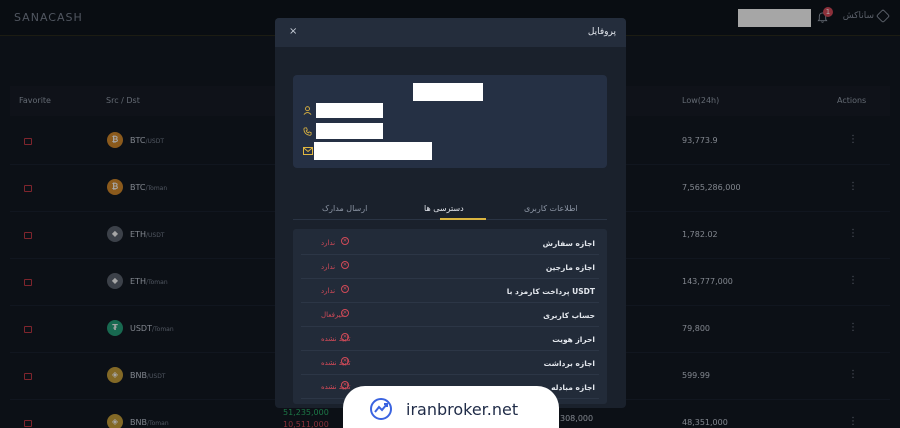 This screenshot has width=900, height=428. I want to click on watermark-text: iranbroker.net, so click(462, 409).